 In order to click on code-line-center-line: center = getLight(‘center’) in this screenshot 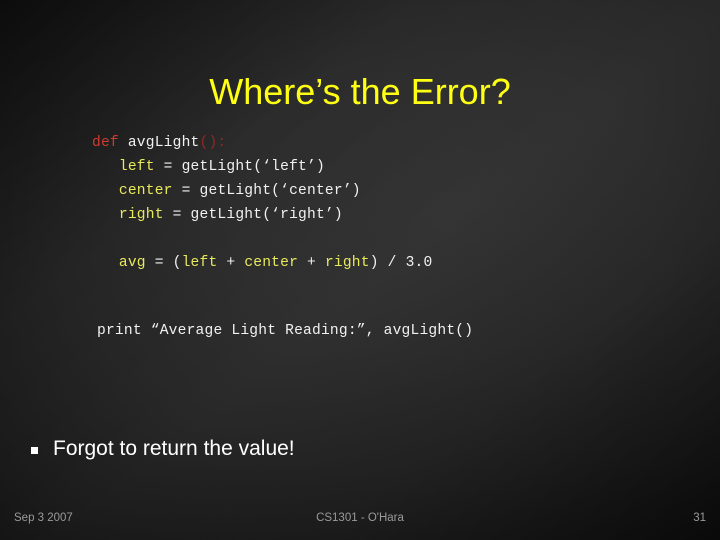, I will do `click(262, 191)`.